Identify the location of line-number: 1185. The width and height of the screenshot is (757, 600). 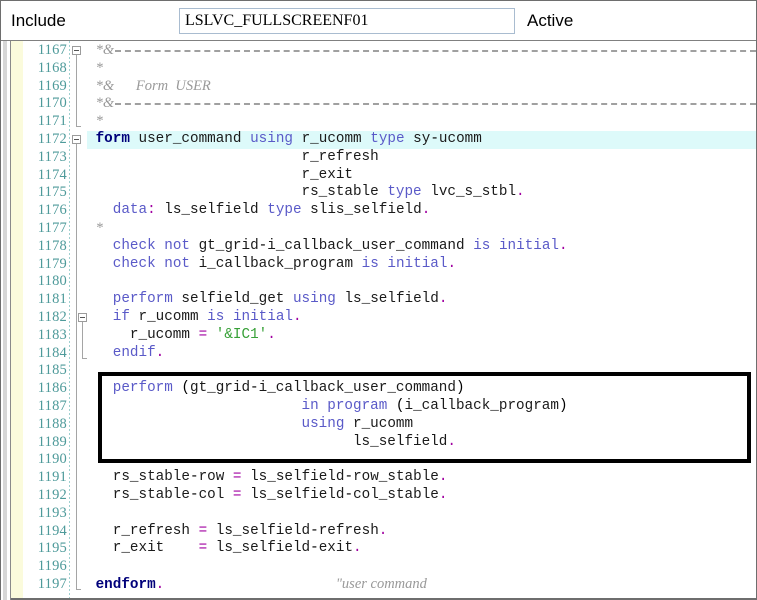
(52, 370).